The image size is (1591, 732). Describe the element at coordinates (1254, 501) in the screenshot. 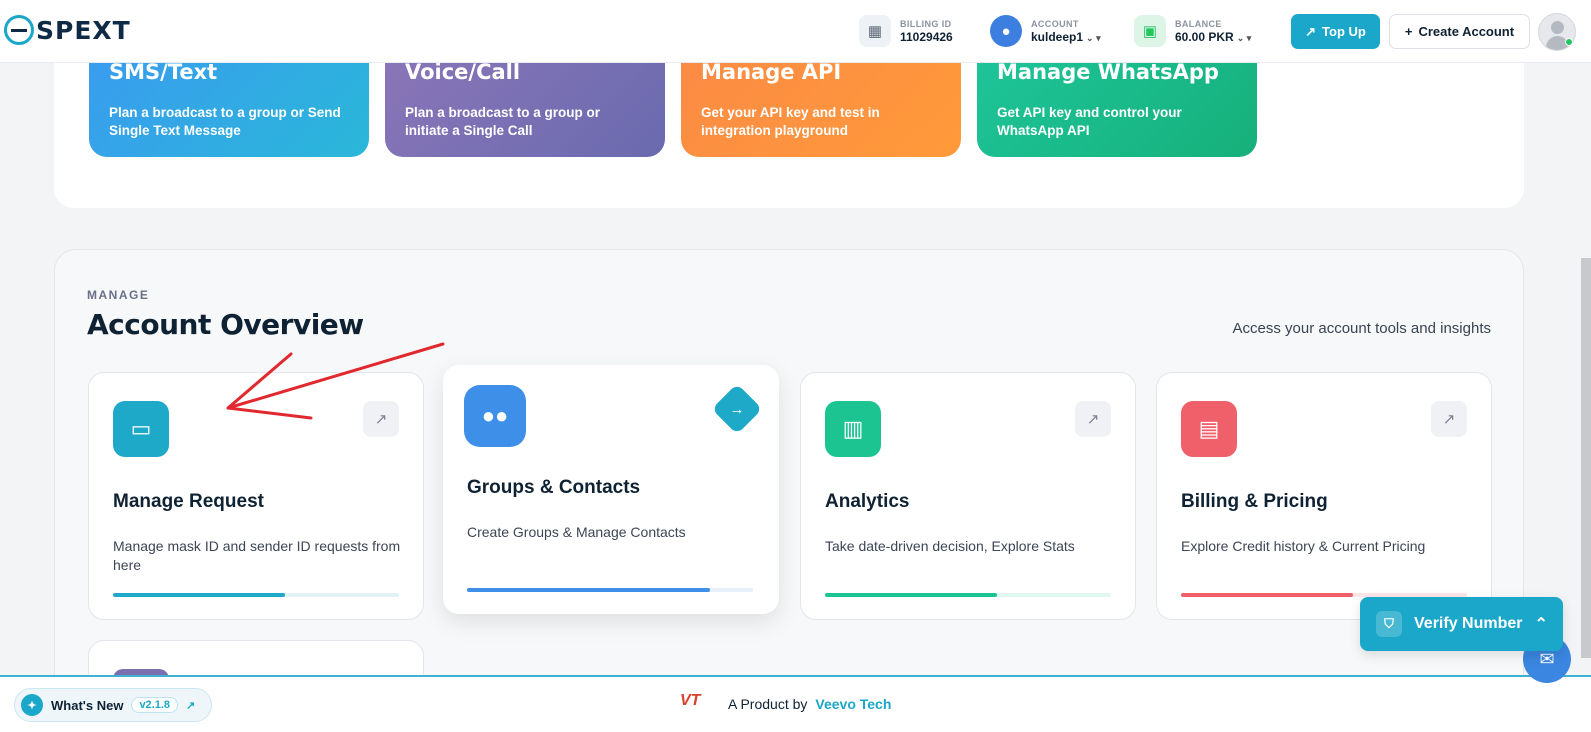

I see `card-title: Billing & Pricing` at that location.